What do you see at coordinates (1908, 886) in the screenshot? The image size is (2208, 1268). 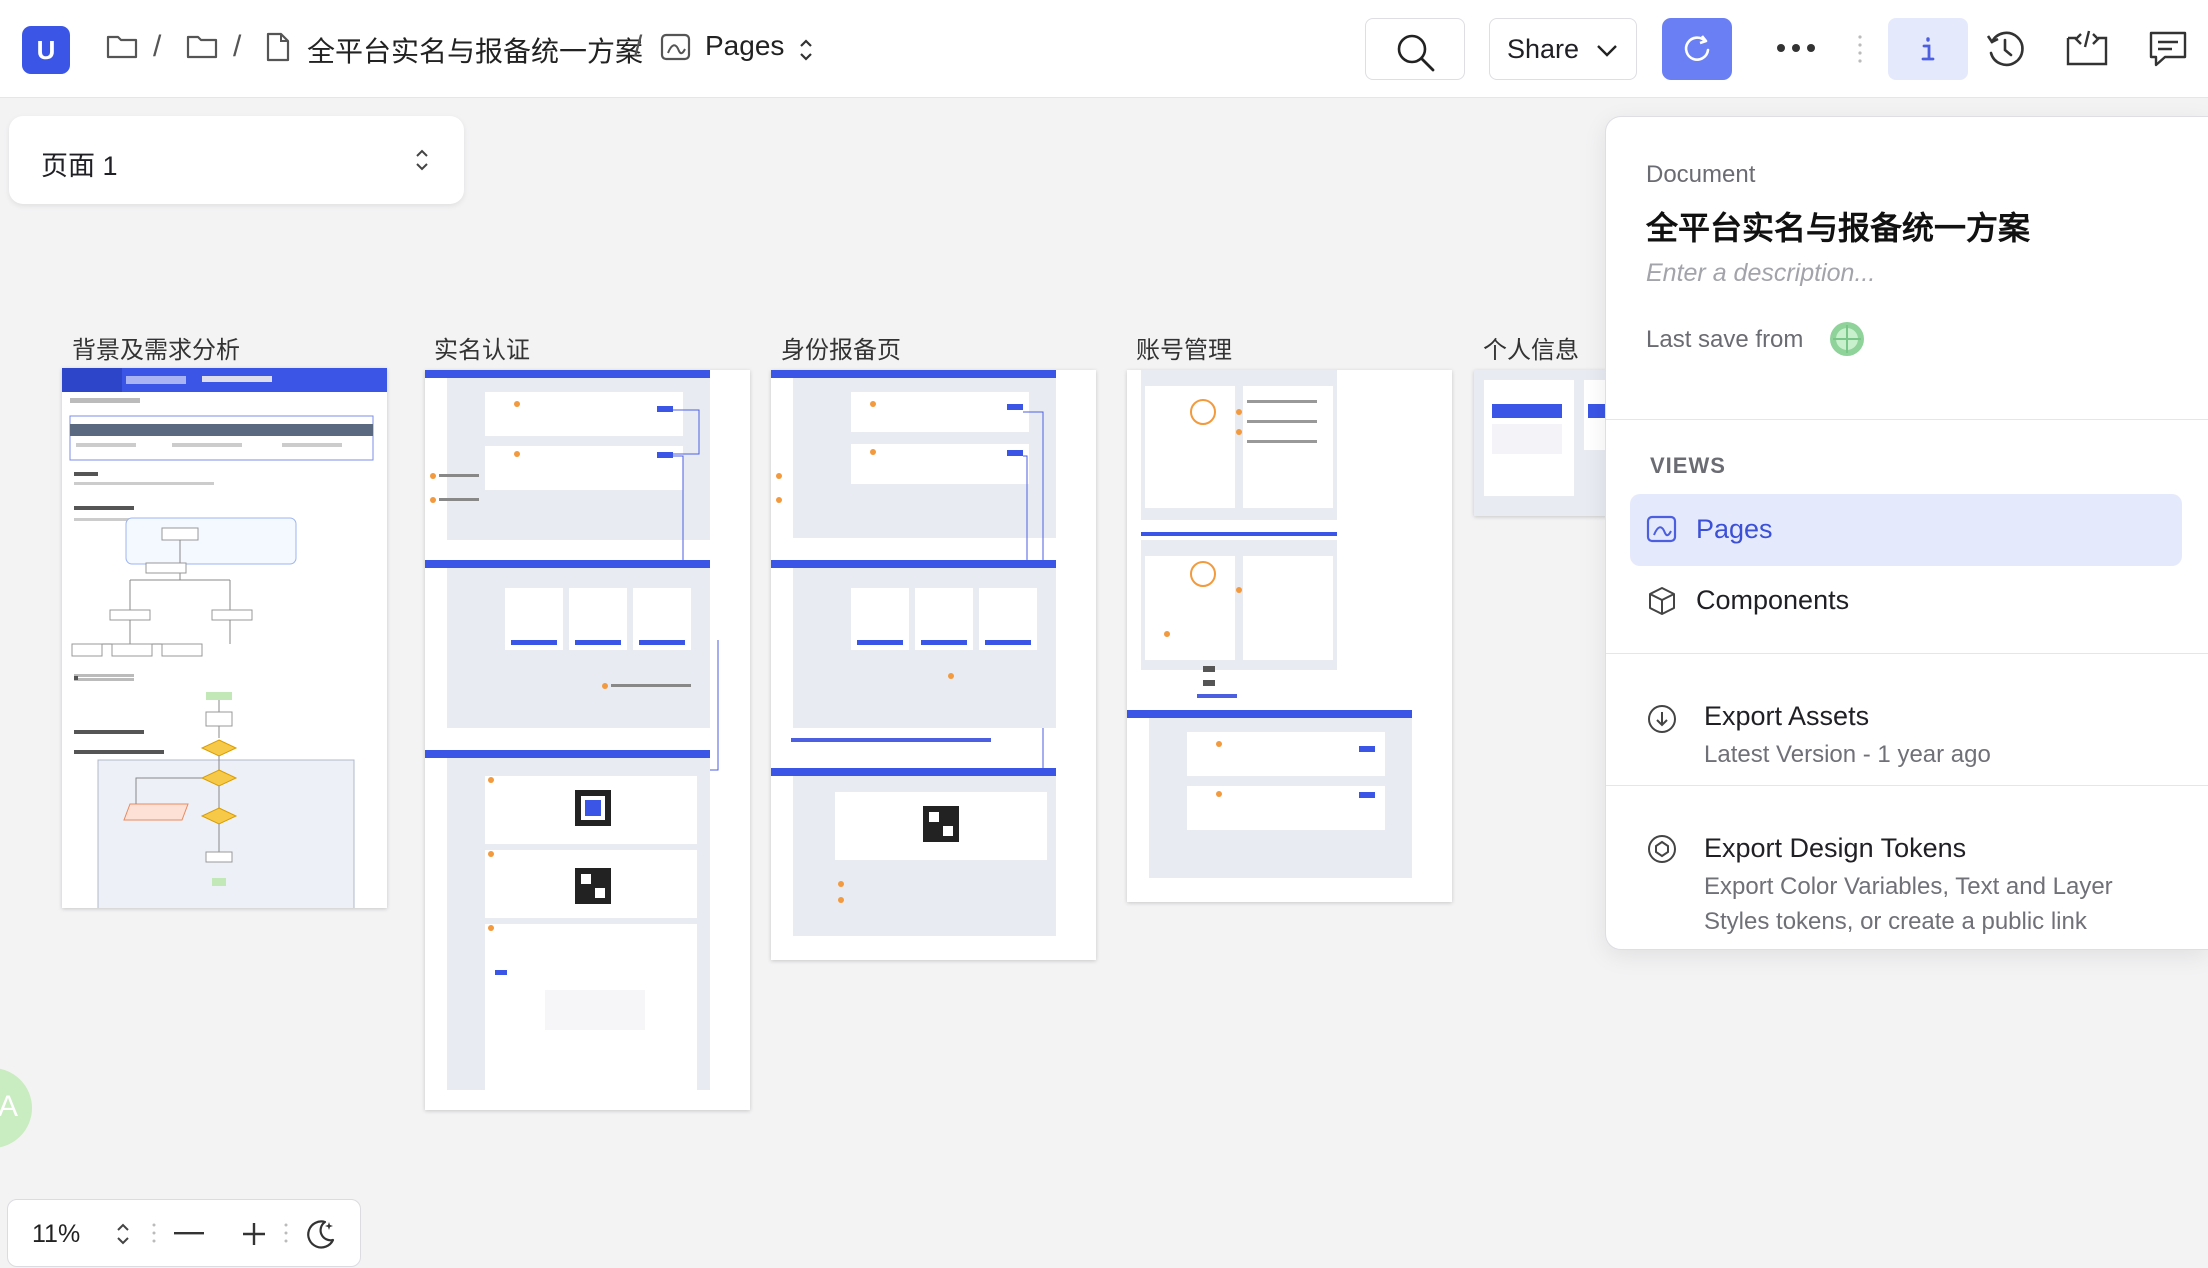 I see `export-tokens-subtitle-line1: Export Color Variables, Text and Layer` at bounding box center [1908, 886].